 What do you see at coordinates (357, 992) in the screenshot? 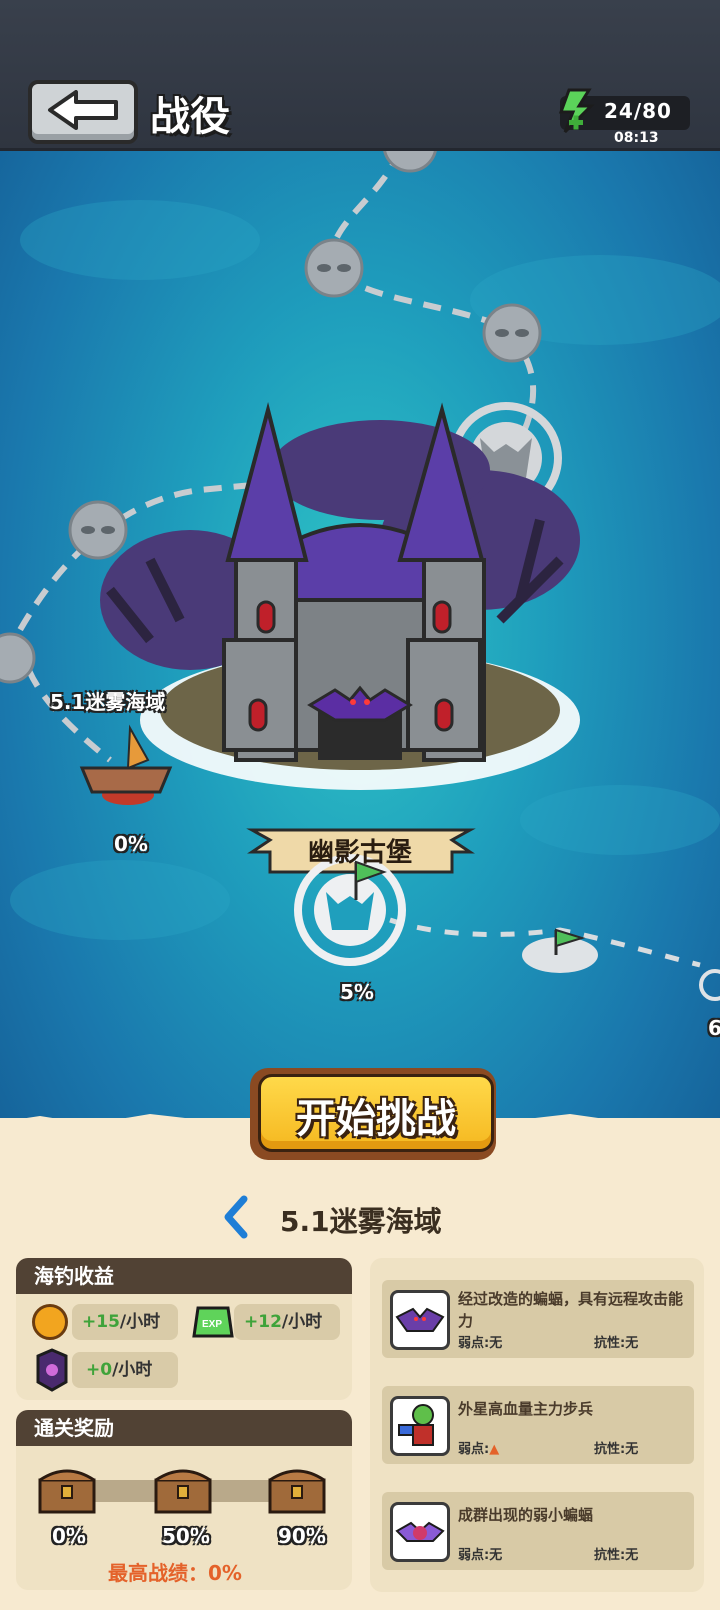
I see `node-percent-1: 5%` at bounding box center [357, 992].